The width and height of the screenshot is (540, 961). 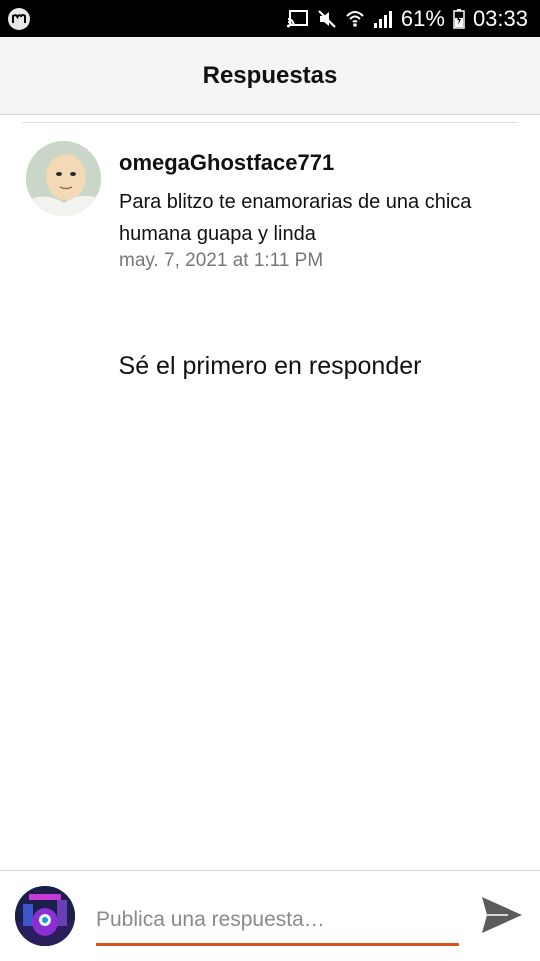 I want to click on comment-author: omegaGhostface771, so click(x=226, y=163).